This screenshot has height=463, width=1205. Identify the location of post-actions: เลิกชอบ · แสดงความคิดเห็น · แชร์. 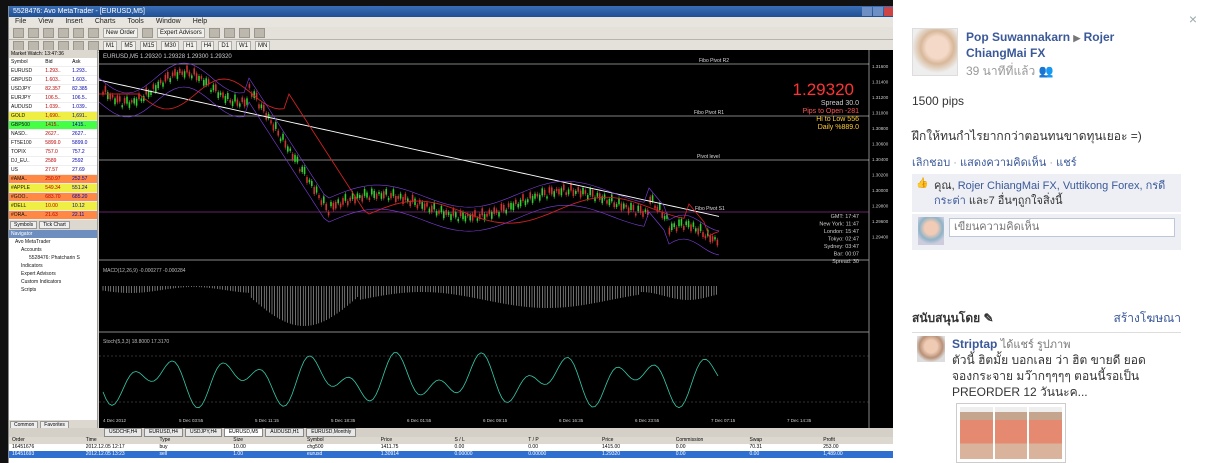
(994, 162).